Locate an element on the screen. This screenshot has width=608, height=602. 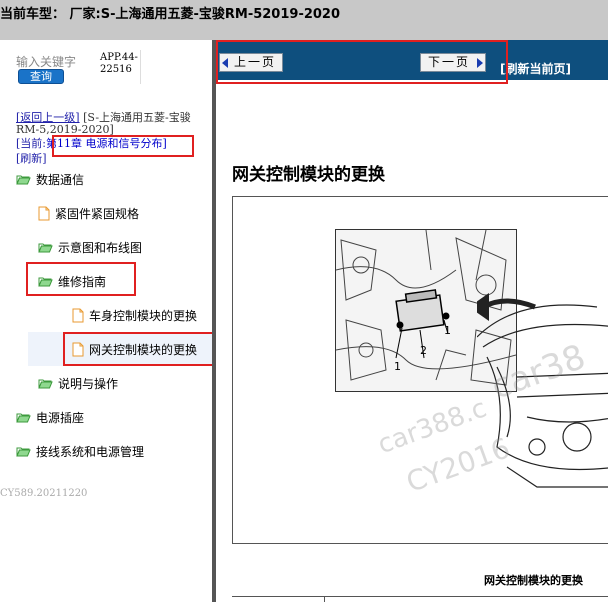
highlight-gateway-replacement is located at coordinates (137, 349).